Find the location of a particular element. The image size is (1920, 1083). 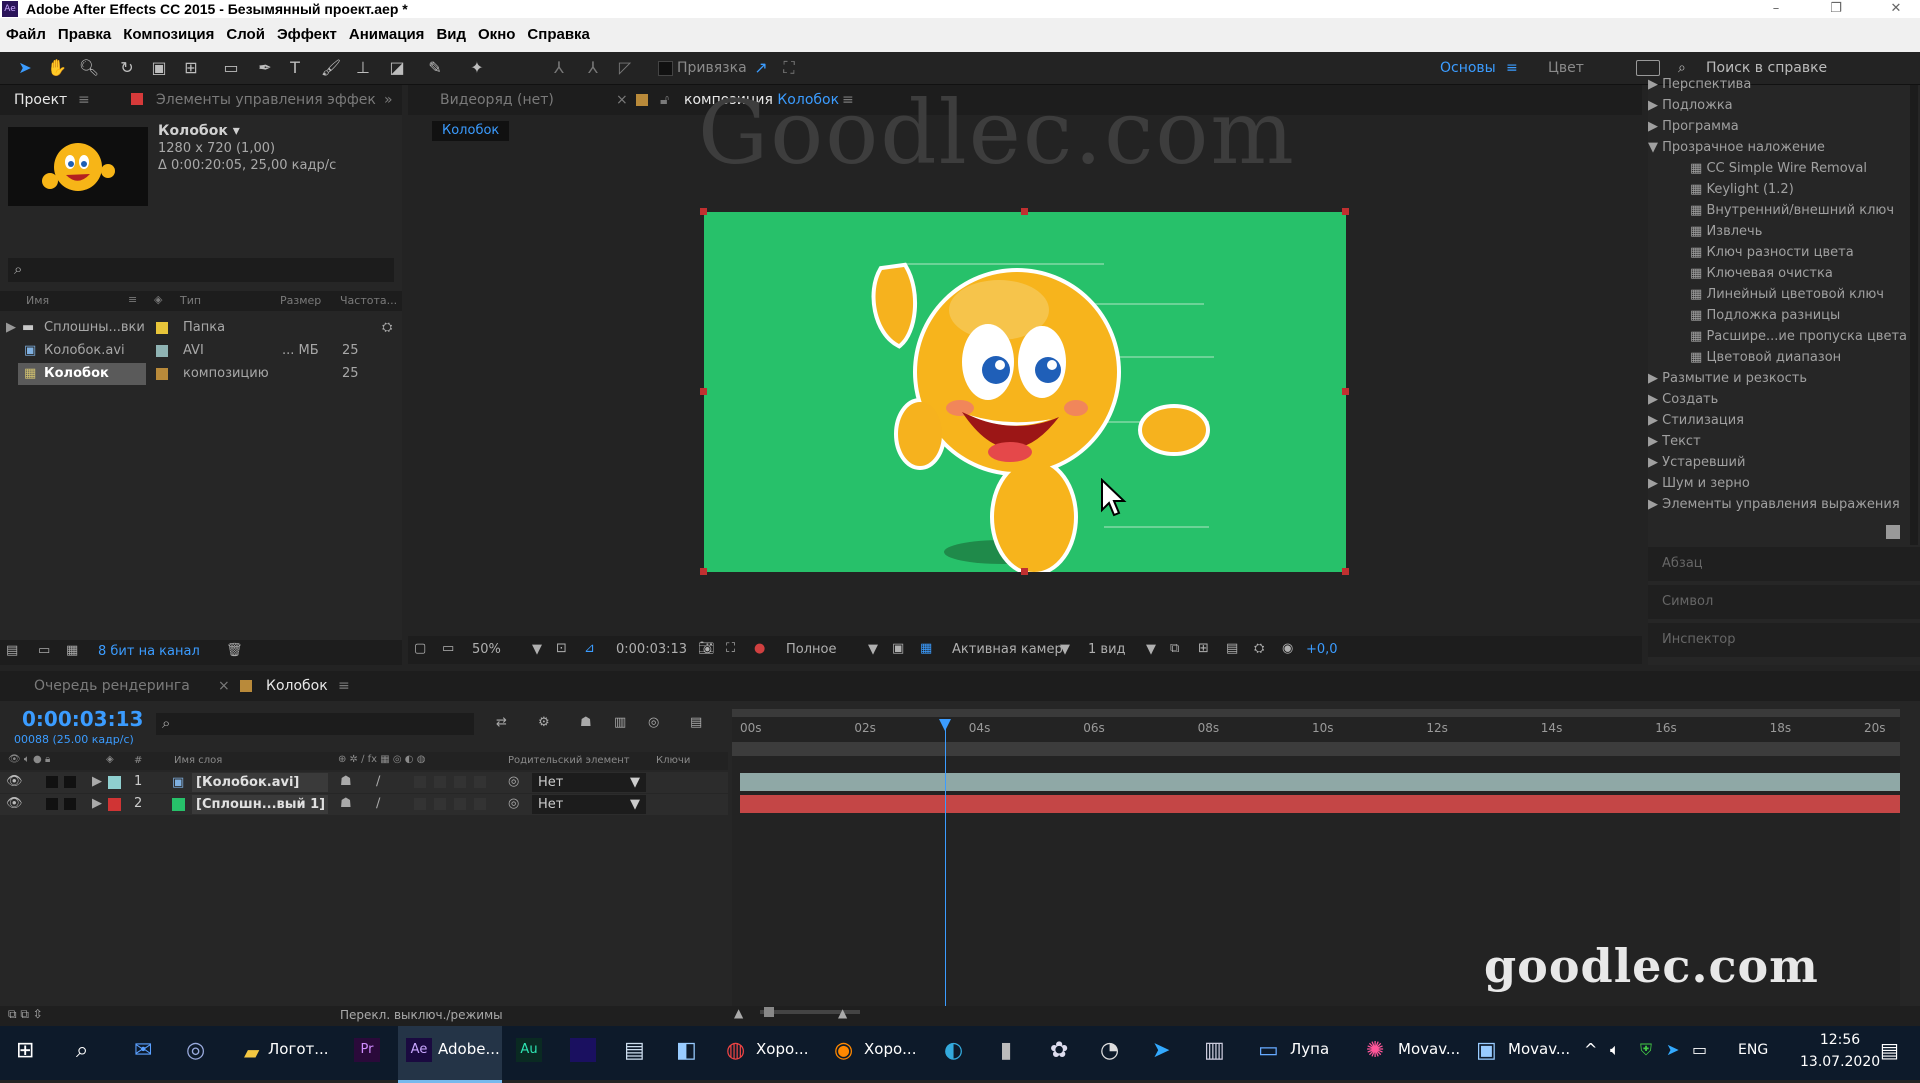

timeline-menu-icon: ≡ is located at coordinates (344, 686).